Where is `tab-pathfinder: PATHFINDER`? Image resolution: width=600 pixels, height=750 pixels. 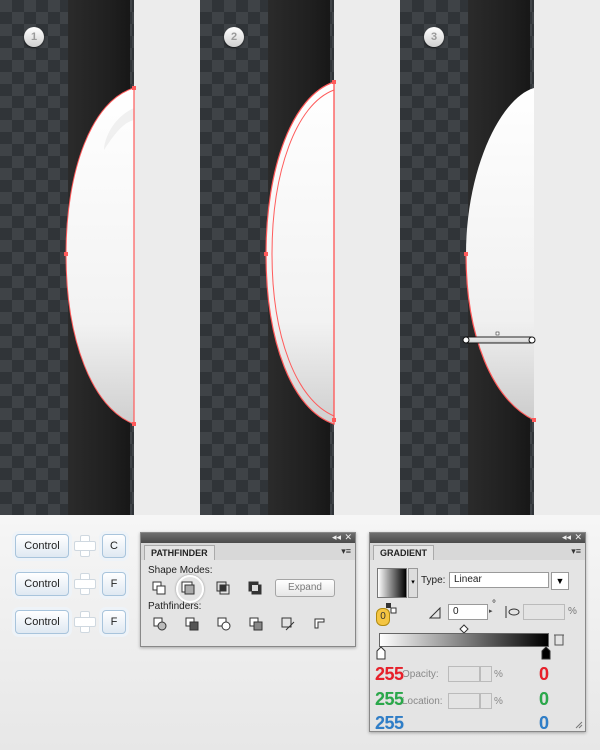 tab-pathfinder: PATHFINDER is located at coordinates (179, 552).